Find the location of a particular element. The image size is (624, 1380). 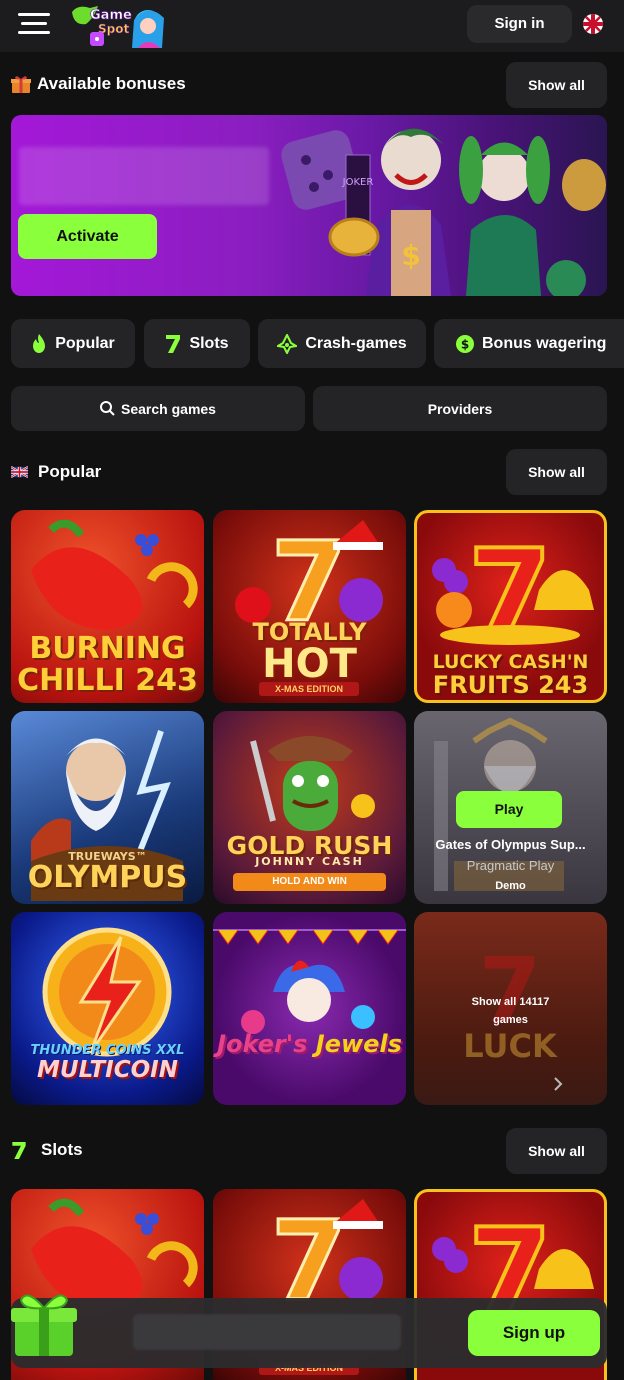

popular-title: Popular is located at coordinates (70, 471).